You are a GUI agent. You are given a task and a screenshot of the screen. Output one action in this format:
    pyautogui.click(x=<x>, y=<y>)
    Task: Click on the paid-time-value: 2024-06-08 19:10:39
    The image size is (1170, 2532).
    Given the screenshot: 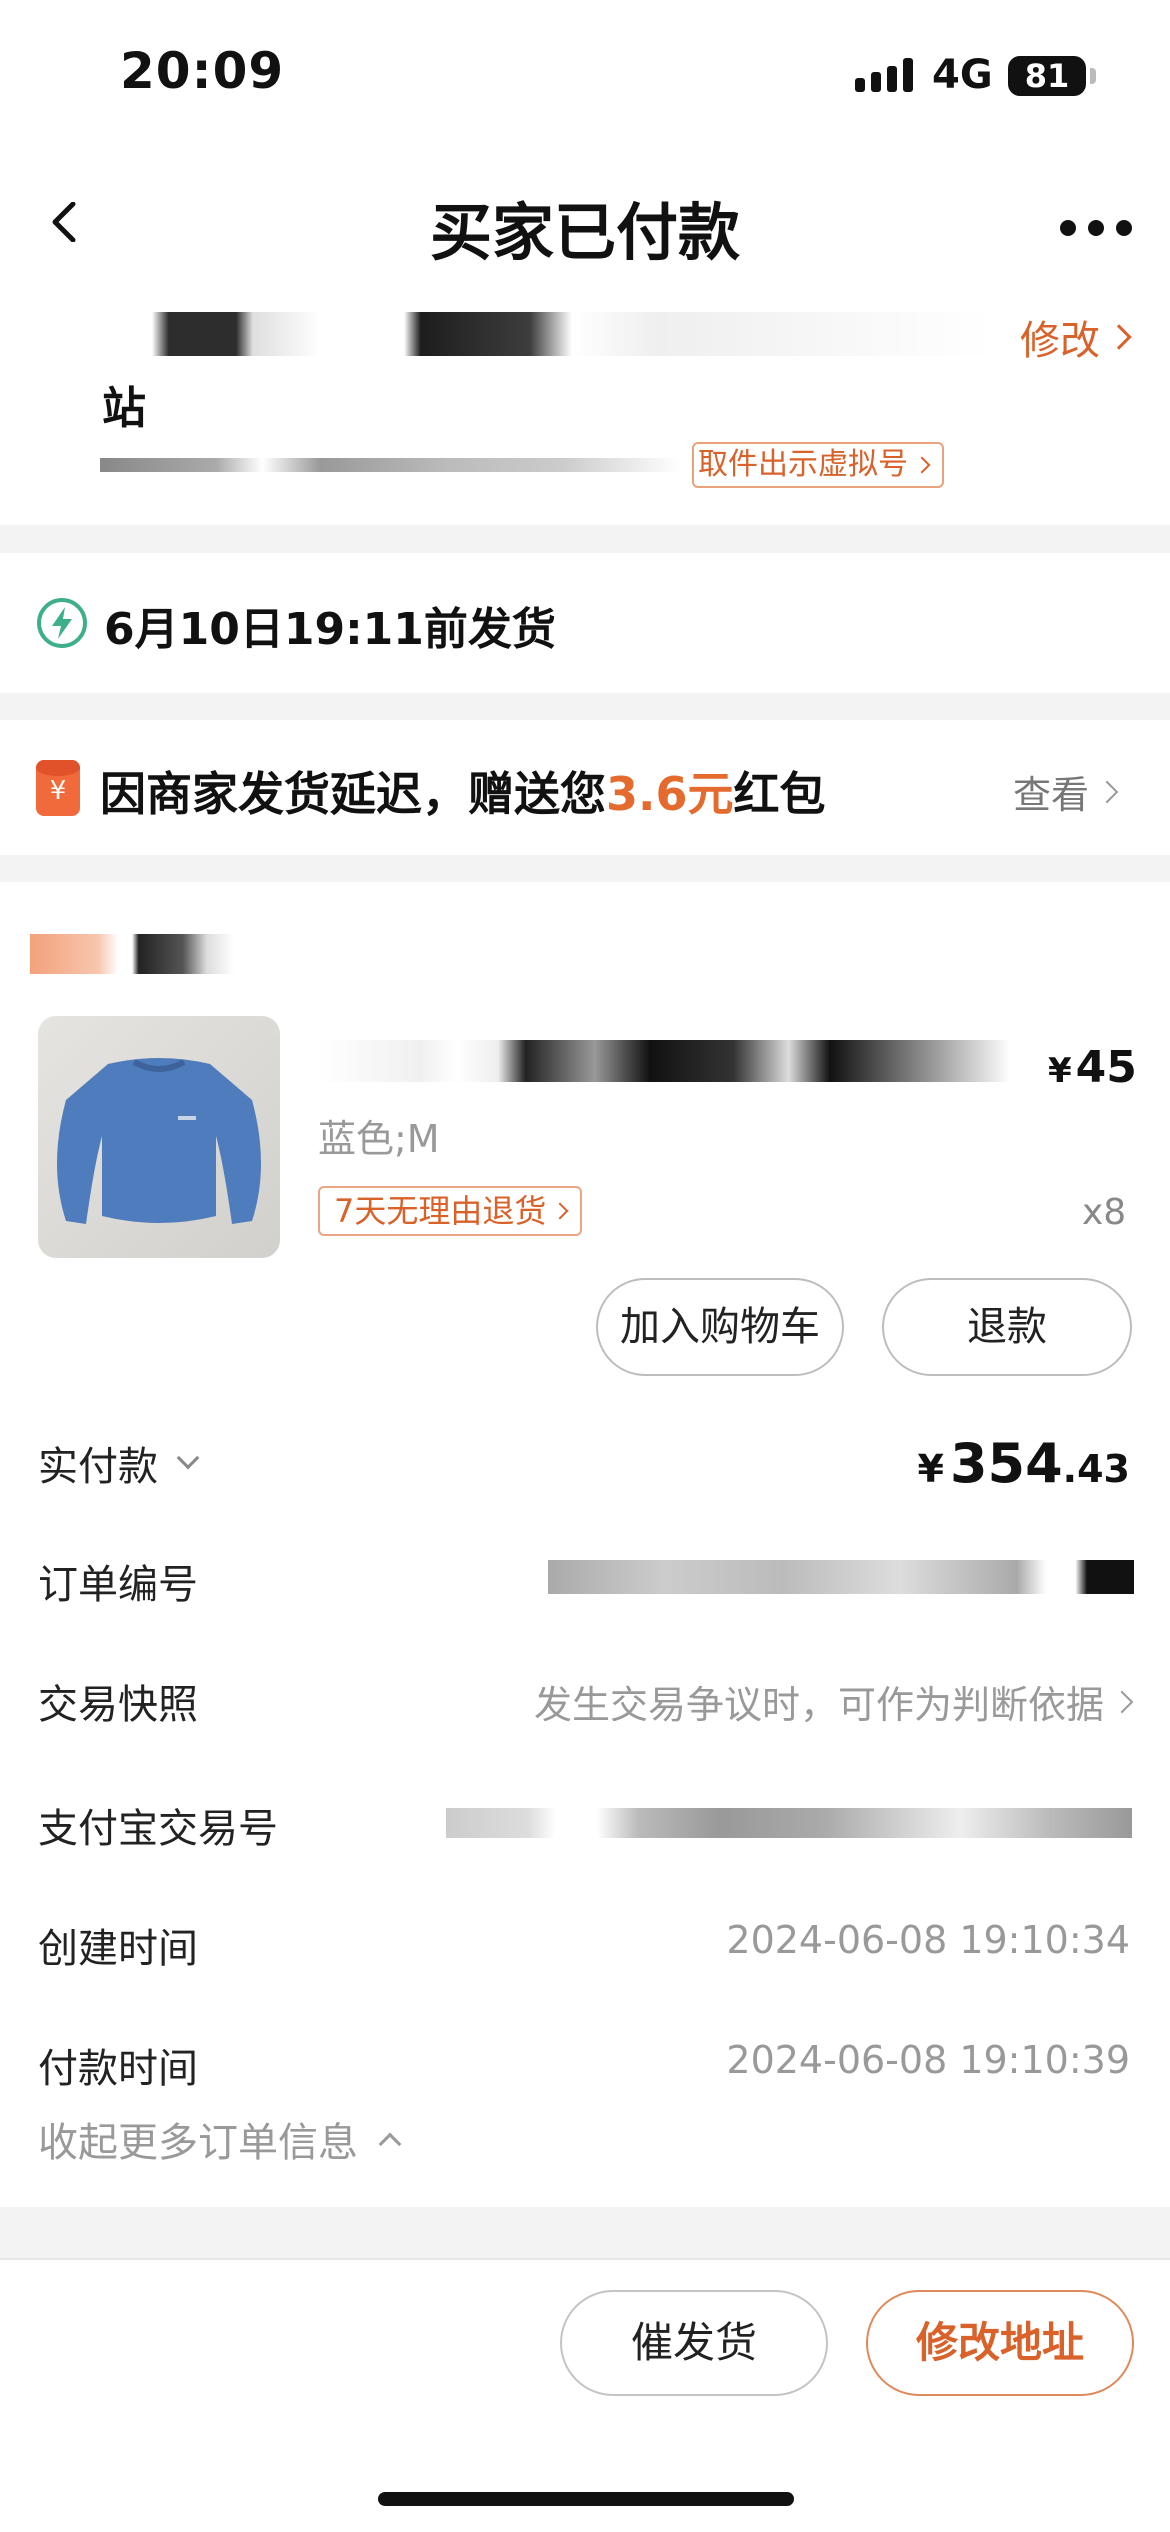 What is the action you would take?
    pyautogui.click(x=928, y=2060)
    